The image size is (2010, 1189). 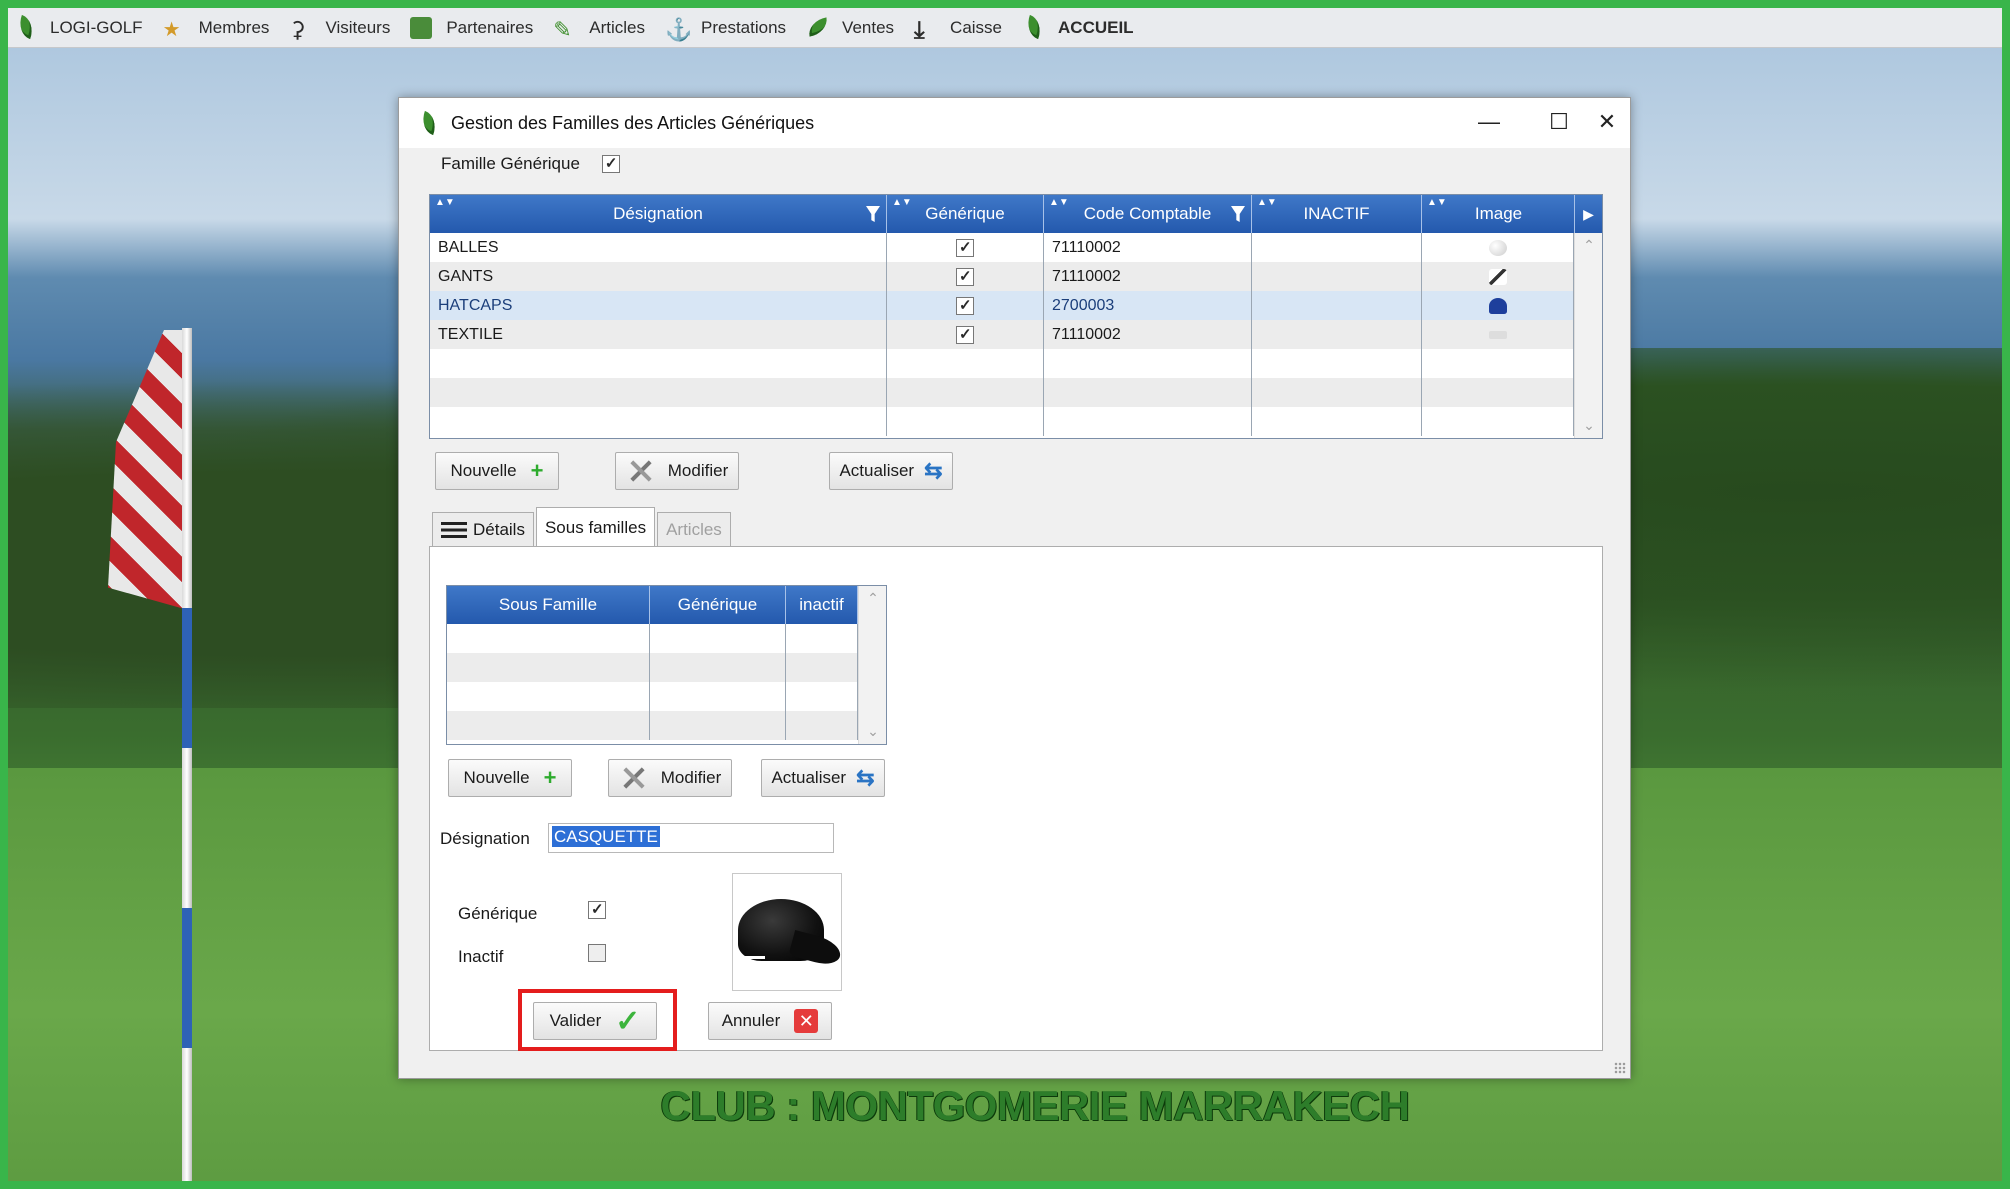 I want to click on menu-visiteurs: ⚳ Visiteurs, so click(x=339, y=28).